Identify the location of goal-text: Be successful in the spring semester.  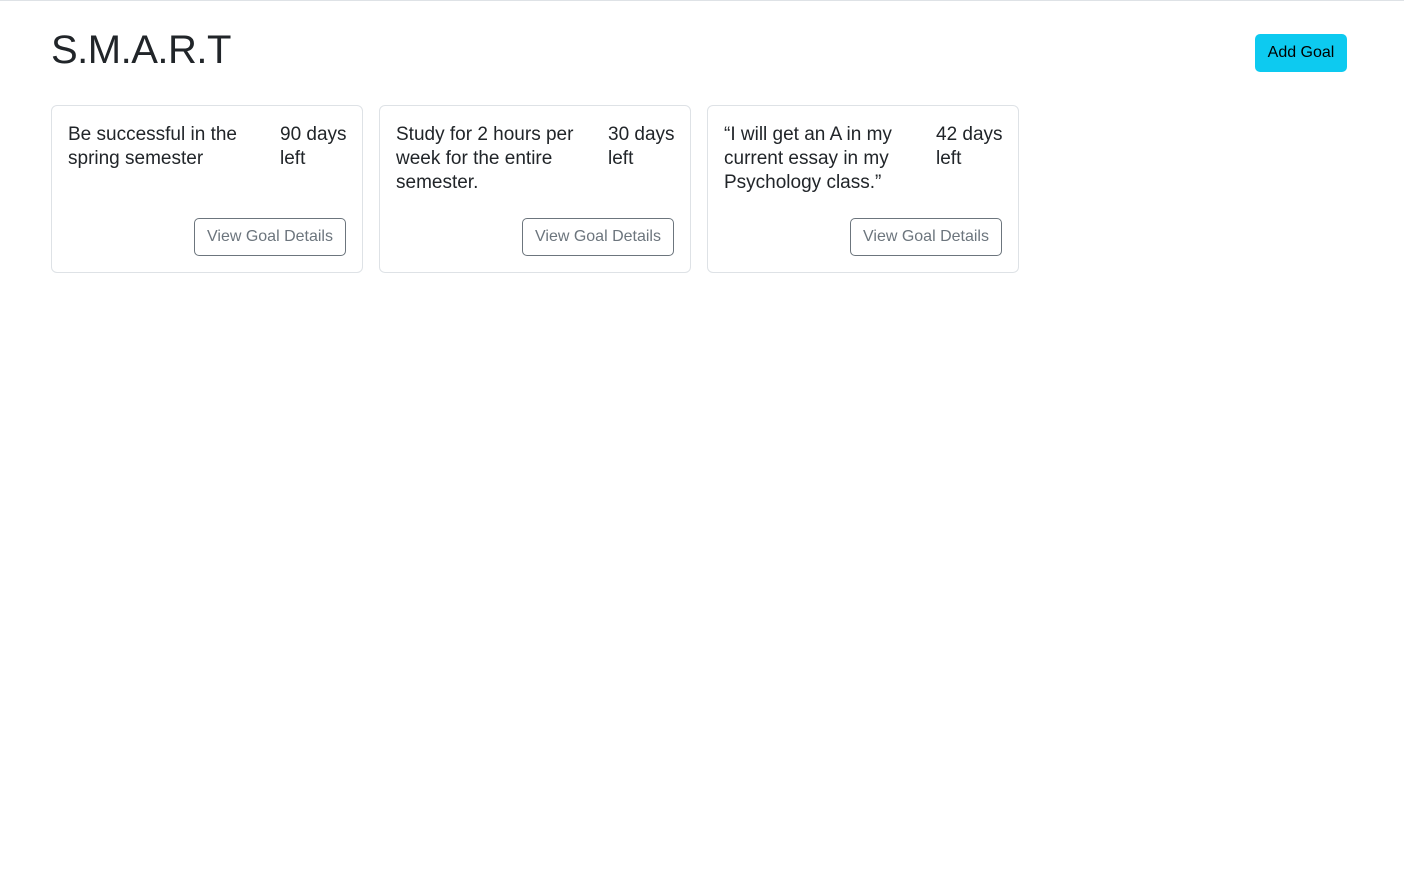
(152, 146).